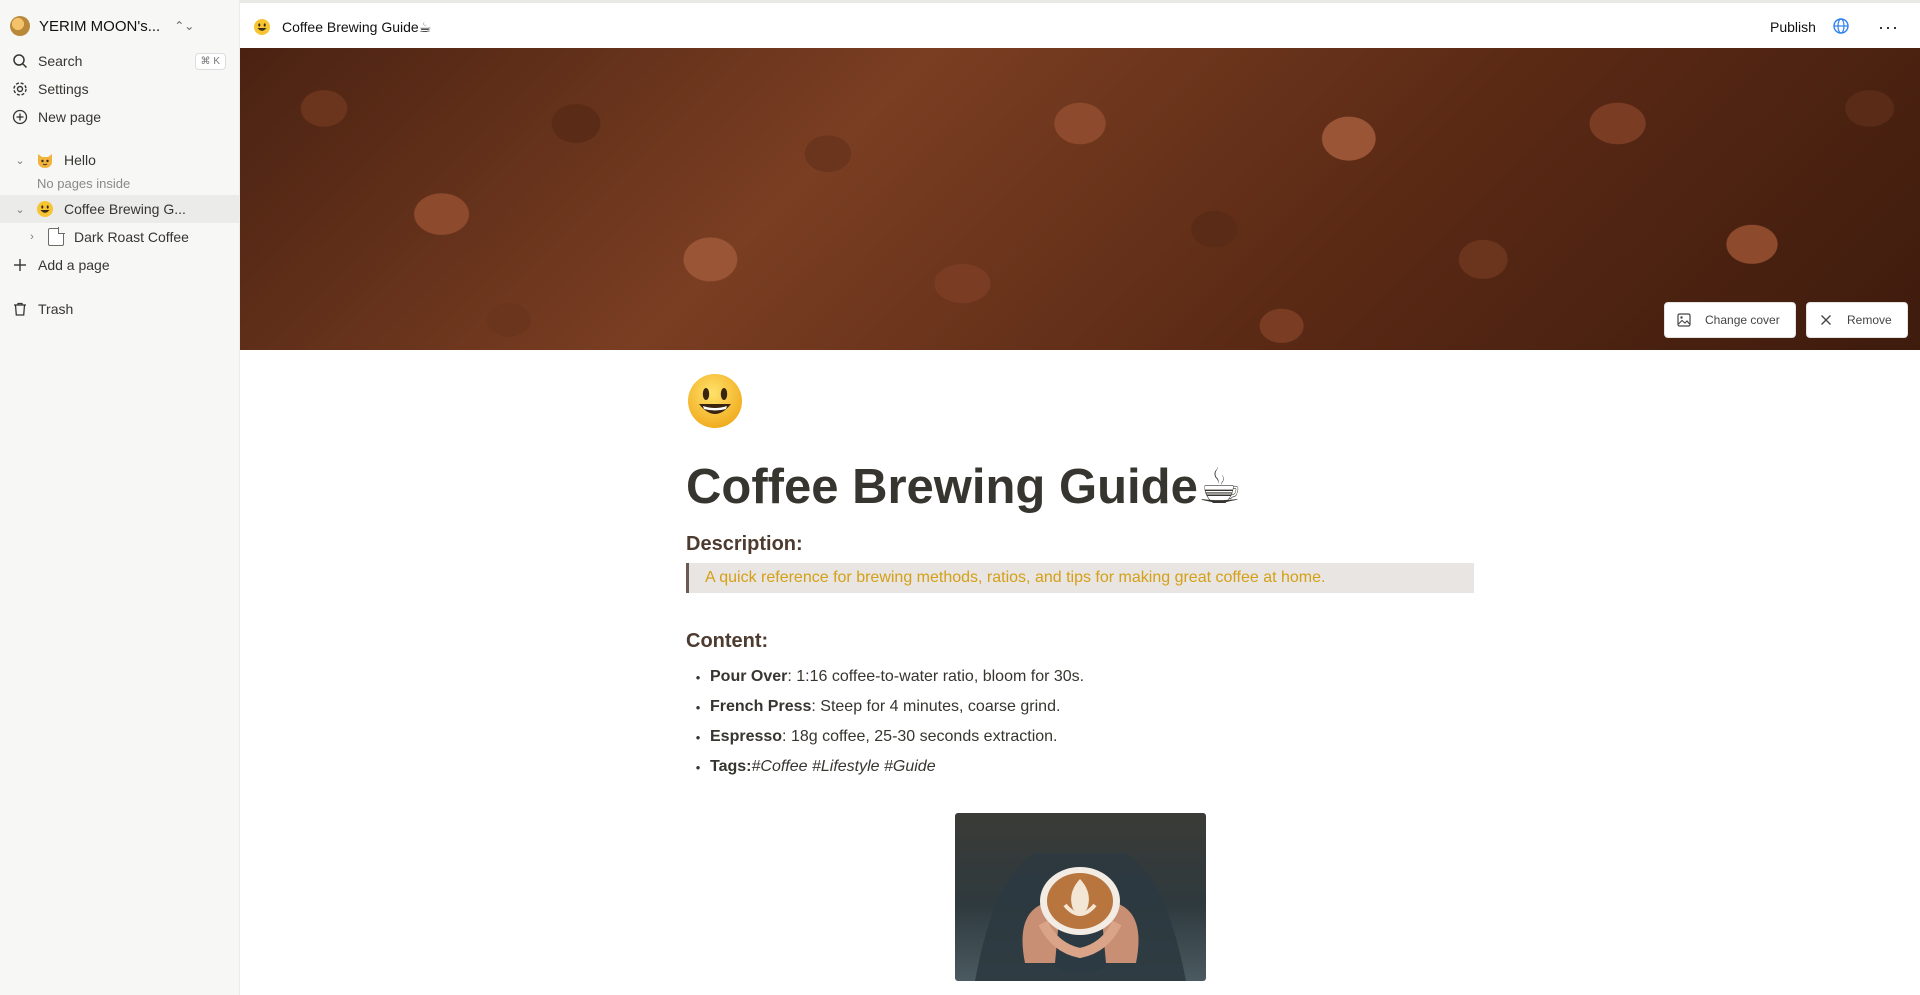 This screenshot has width=1920, height=995. I want to click on plus-circle-icon, so click(20, 117).